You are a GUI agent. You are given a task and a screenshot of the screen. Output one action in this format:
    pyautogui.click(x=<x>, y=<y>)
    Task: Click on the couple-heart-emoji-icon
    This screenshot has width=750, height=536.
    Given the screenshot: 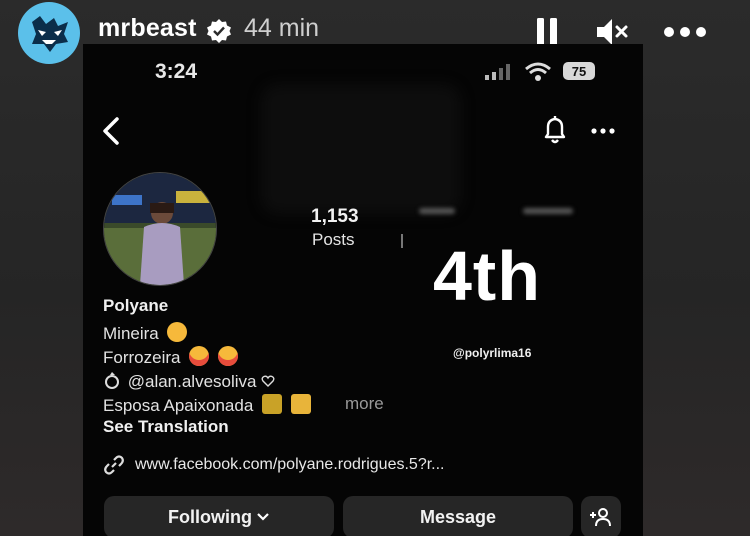 What is the action you would take?
    pyautogui.click(x=300, y=404)
    